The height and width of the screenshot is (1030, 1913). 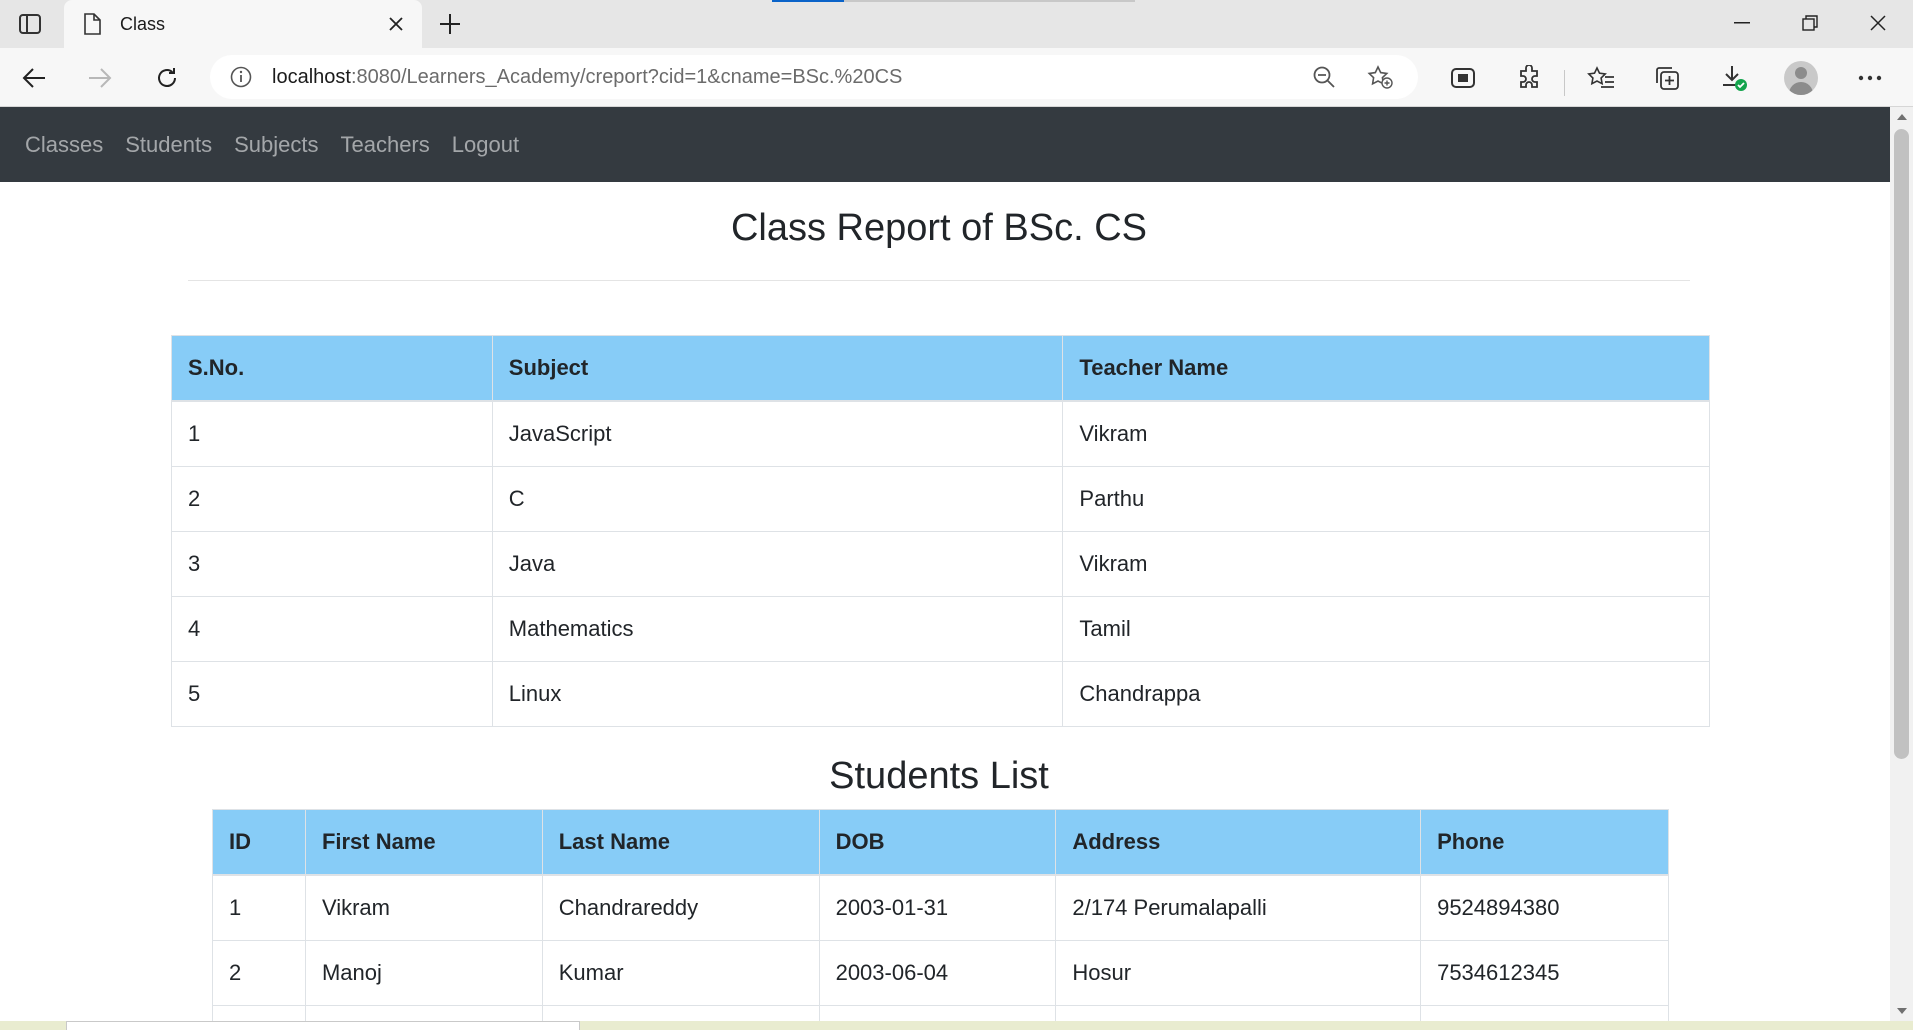 What do you see at coordinates (167, 78) in the screenshot?
I see `refresh-button` at bounding box center [167, 78].